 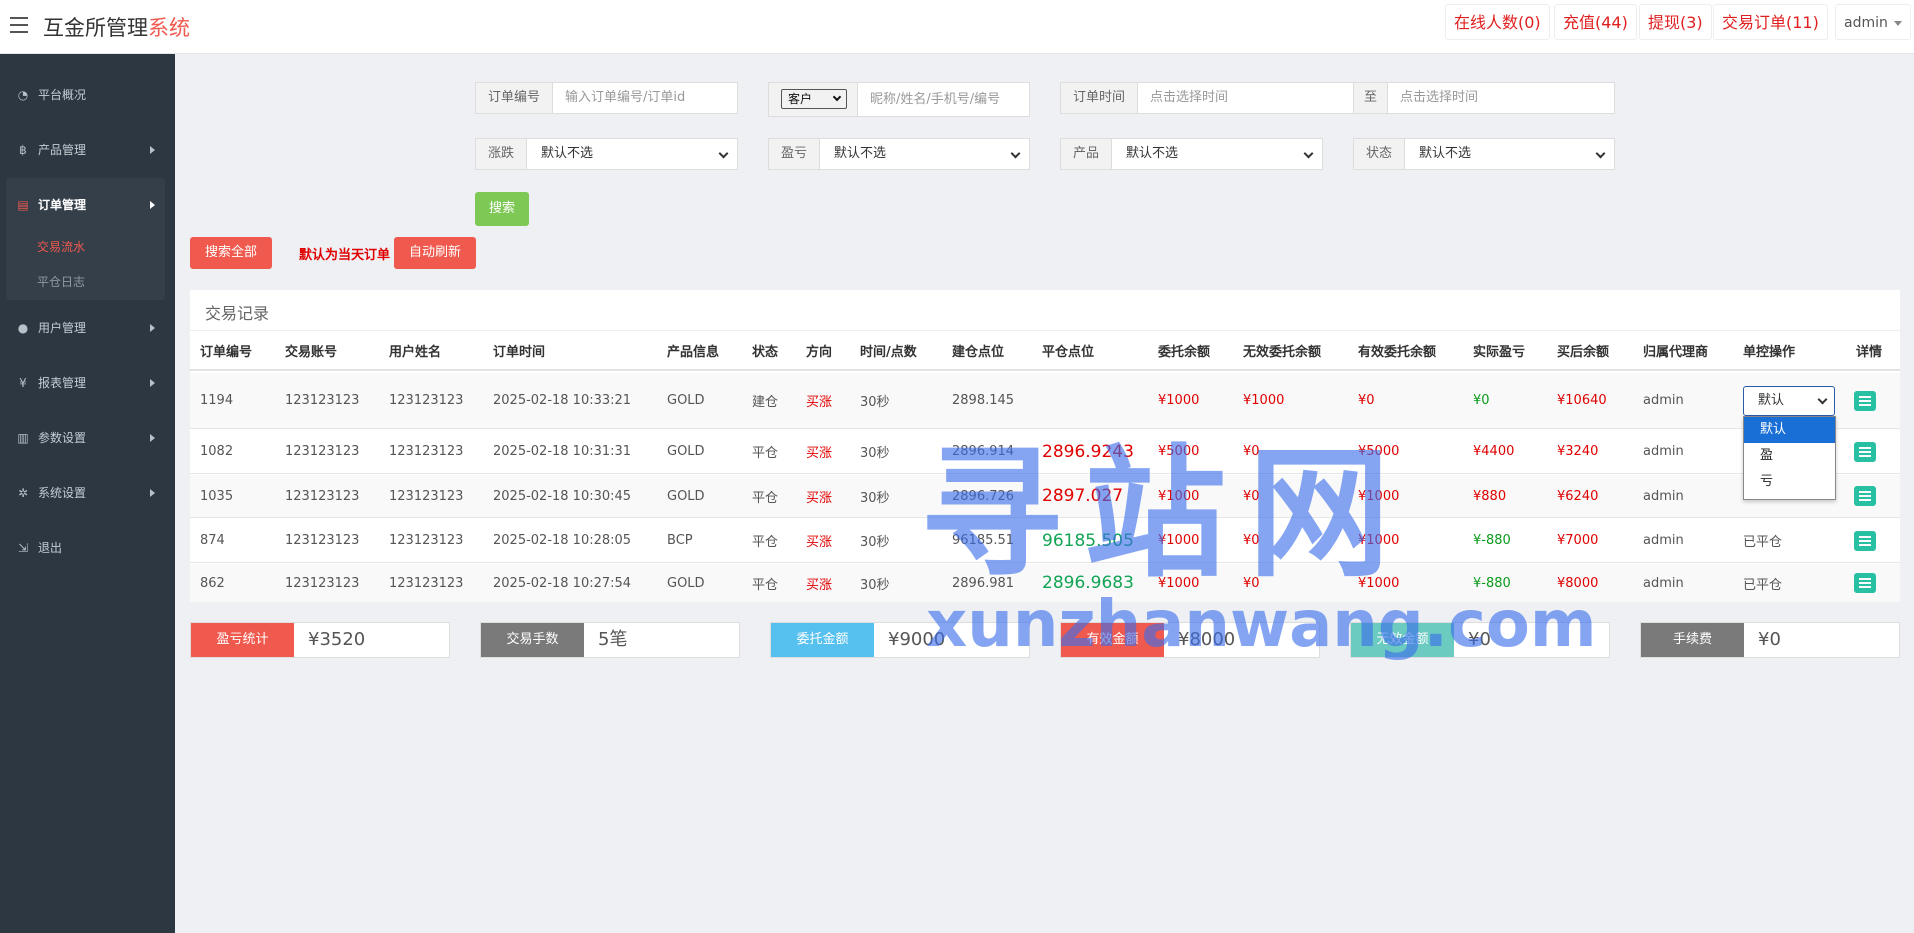 What do you see at coordinates (1582, 400) in the screenshot?
I see `cell-balance: ¥10640` at bounding box center [1582, 400].